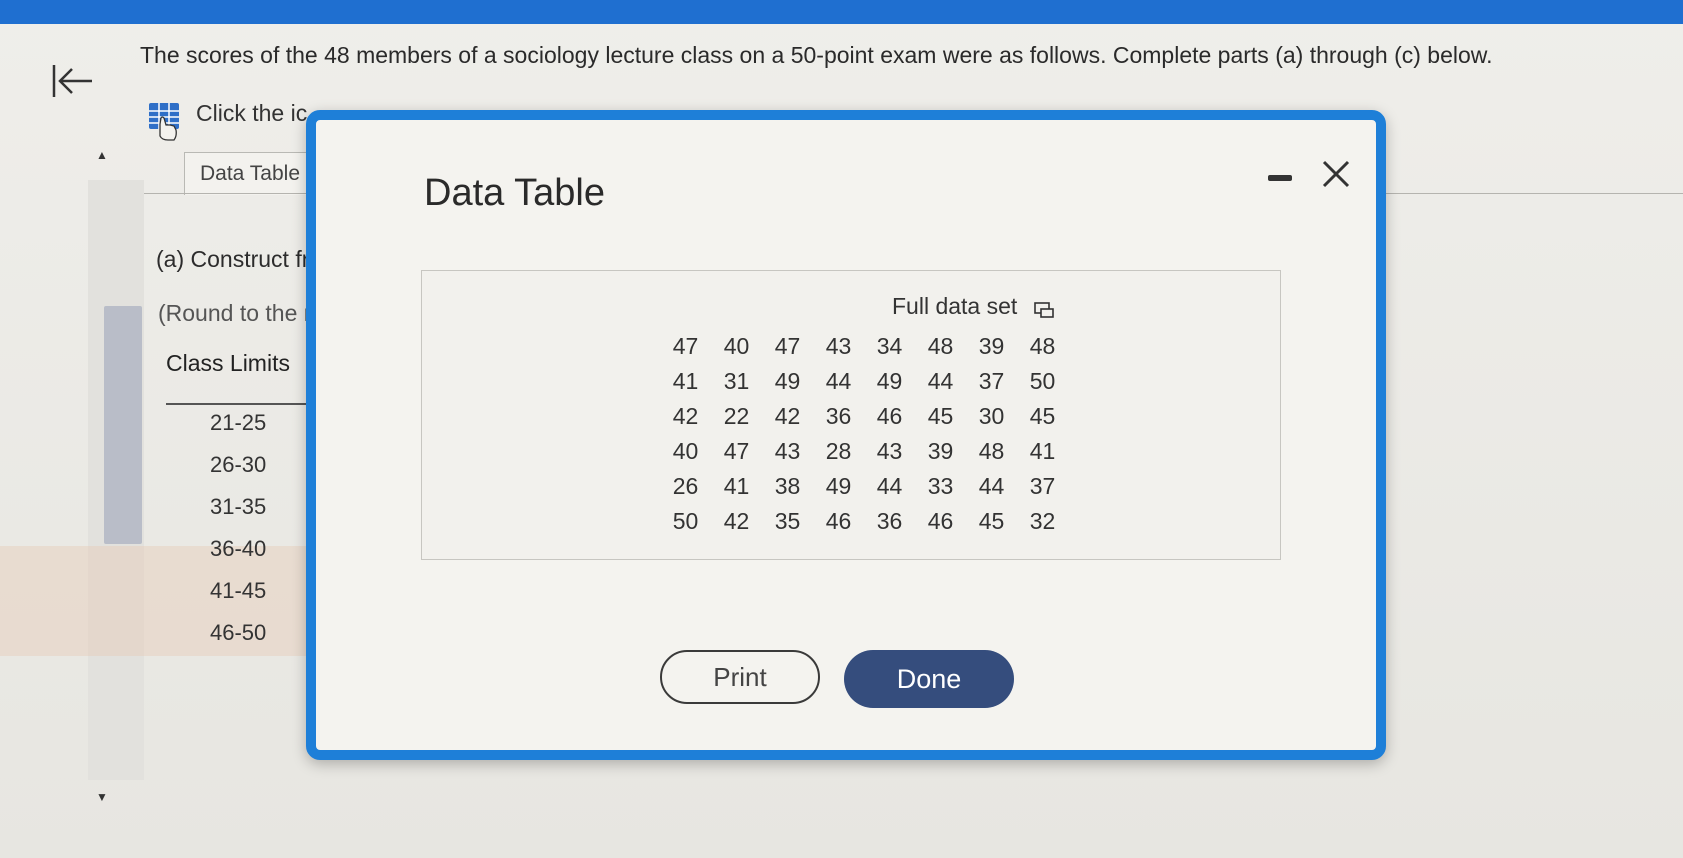 Image resolution: width=1683 pixels, height=858 pixels. Describe the element at coordinates (991, 416) in the screenshot. I see `data-cell: 30` at that location.